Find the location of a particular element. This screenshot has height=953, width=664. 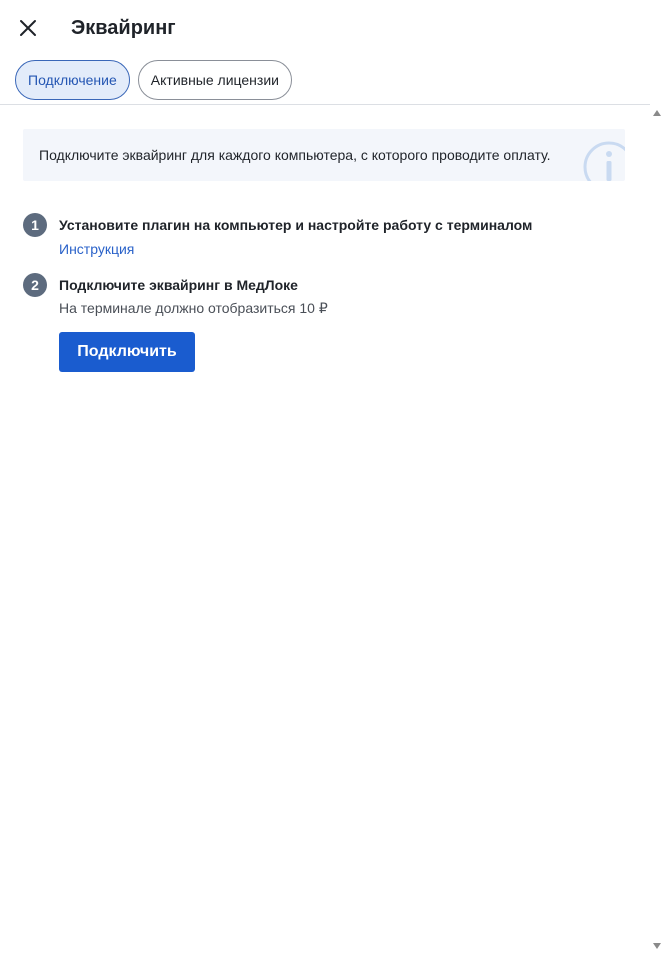

step-subtitle: На терминале должно отобразиться 10 ₽ is located at coordinates (193, 308).